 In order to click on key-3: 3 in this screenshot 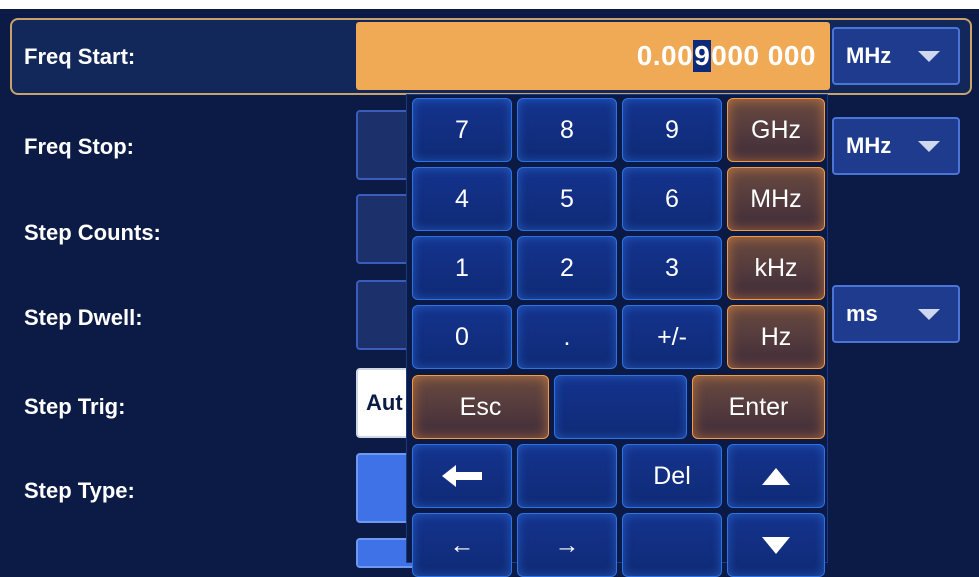, I will do `click(672, 268)`.